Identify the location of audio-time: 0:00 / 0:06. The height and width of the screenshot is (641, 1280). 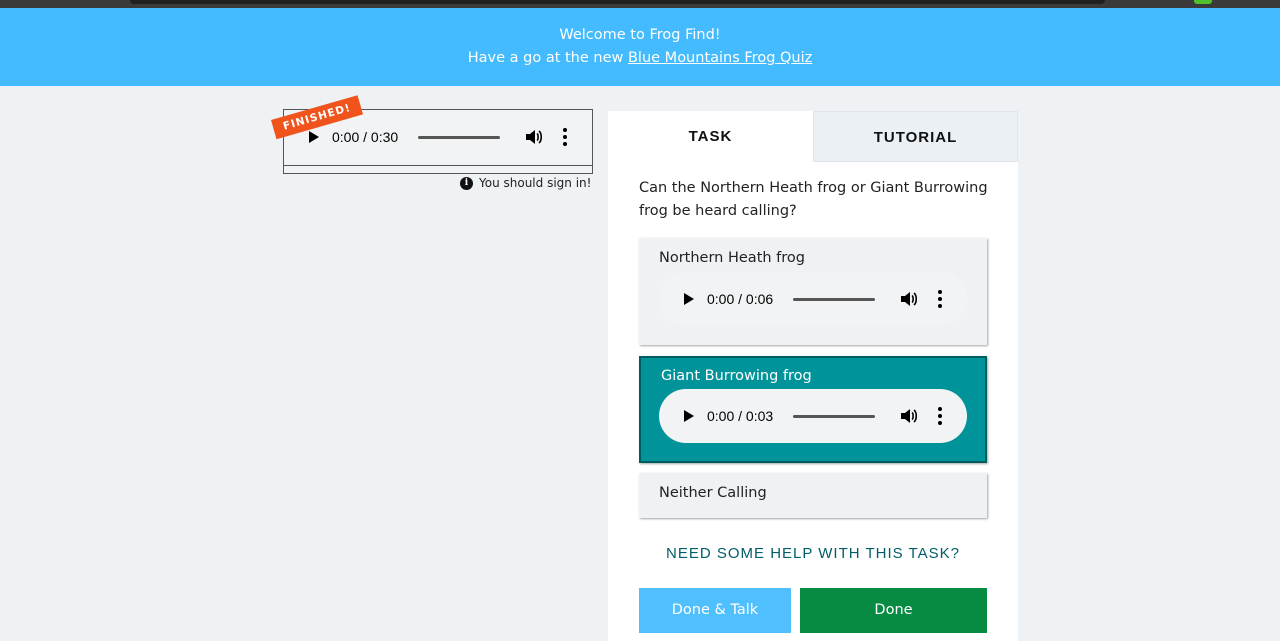
(740, 299).